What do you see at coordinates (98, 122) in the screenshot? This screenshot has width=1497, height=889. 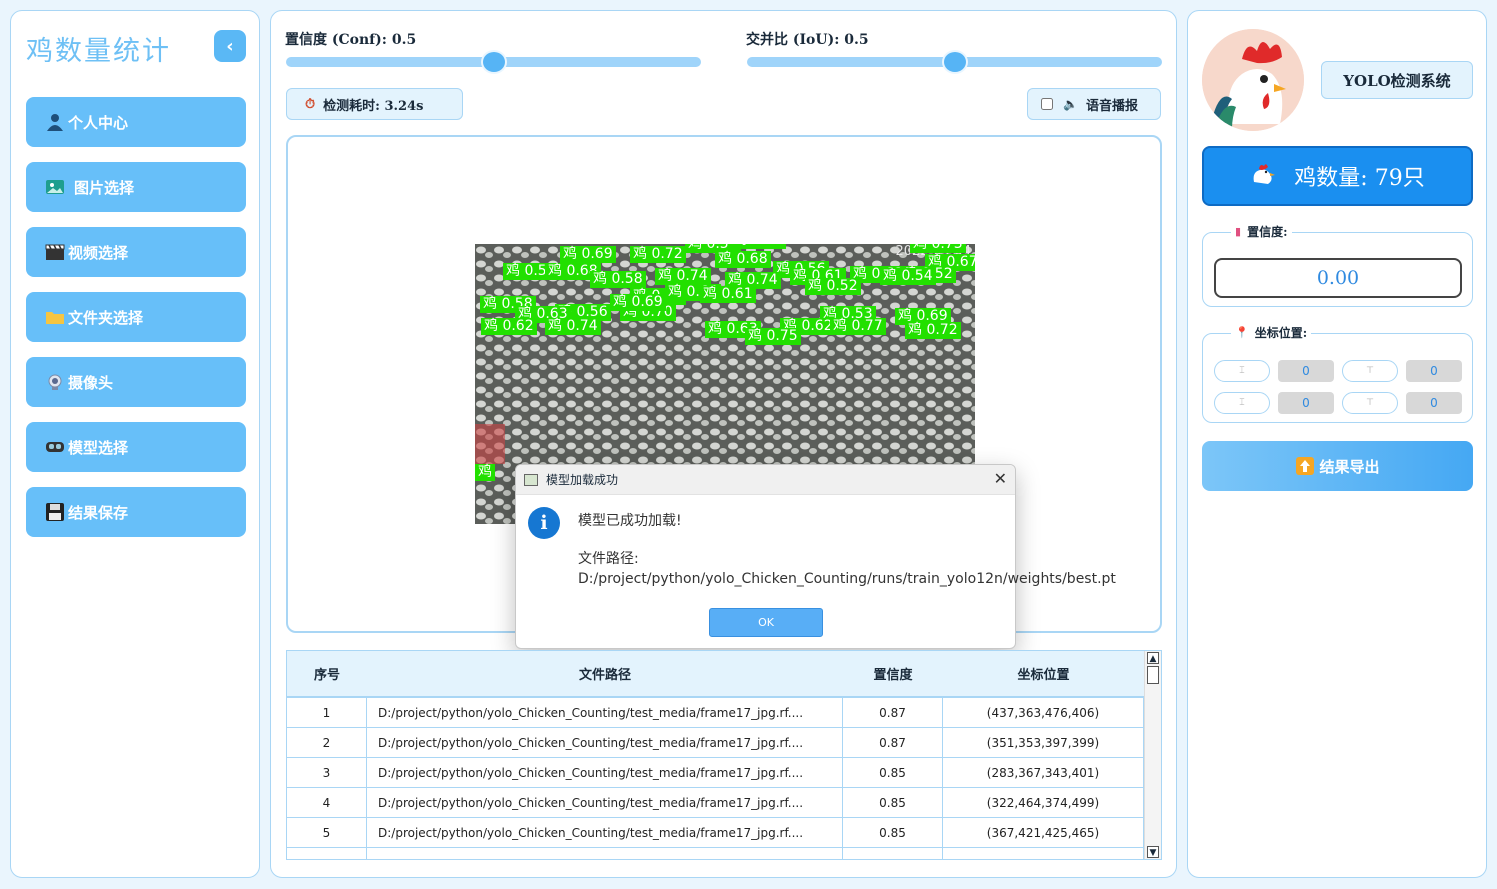 I see `nav-label: 个人中心` at bounding box center [98, 122].